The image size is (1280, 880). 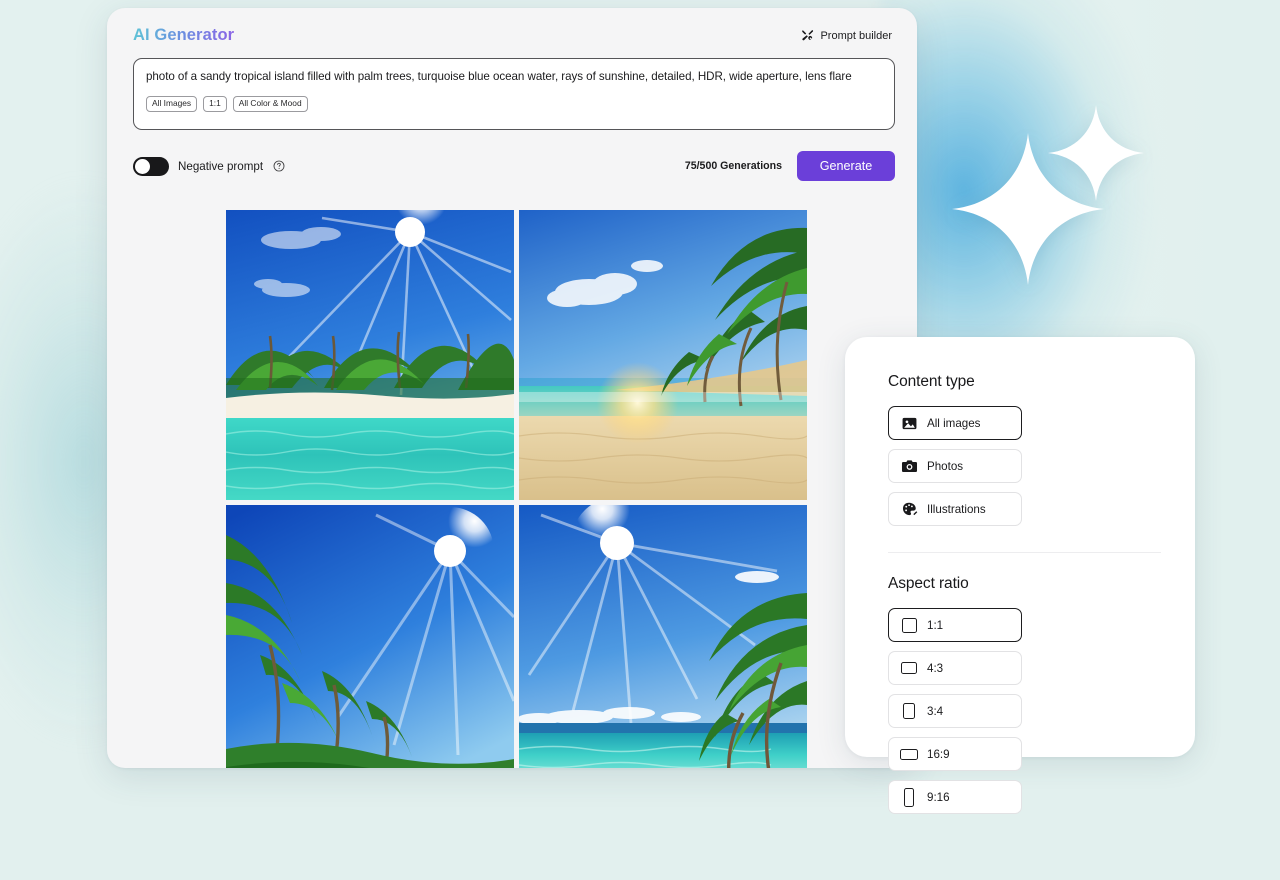 I want to click on aspect-ratio-3-4-label: 3:4, so click(x=935, y=711).